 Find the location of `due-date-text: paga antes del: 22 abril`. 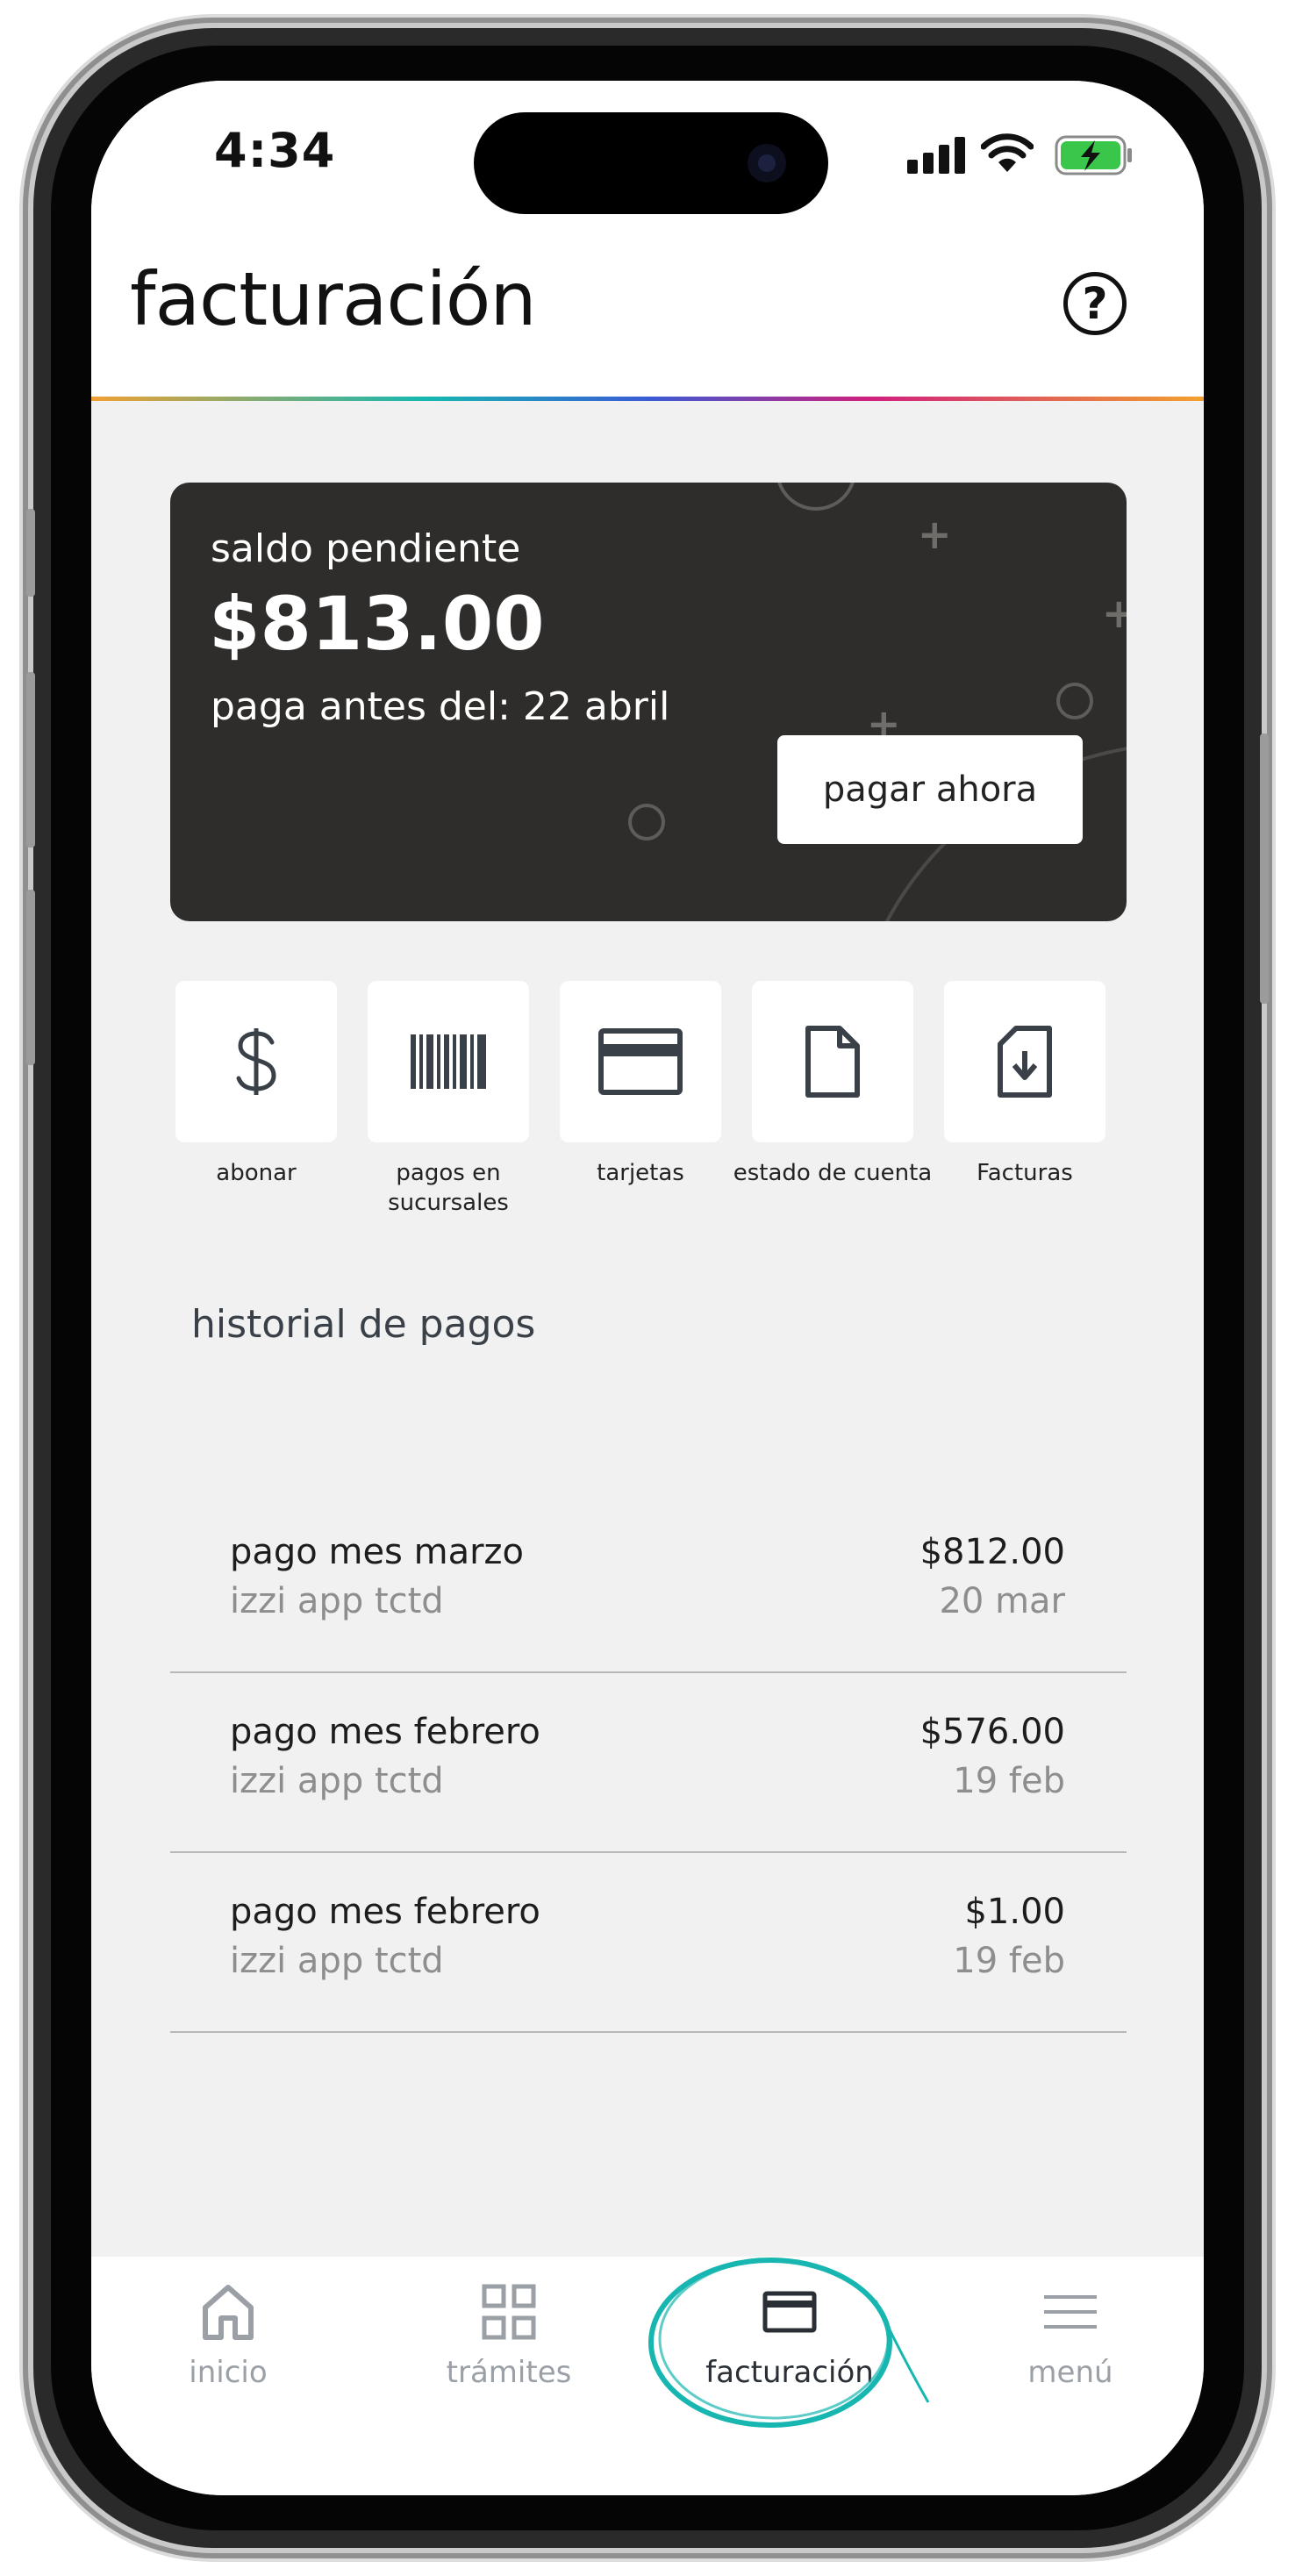

due-date-text: paga antes del: 22 abril is located at coordinates (441, 706).